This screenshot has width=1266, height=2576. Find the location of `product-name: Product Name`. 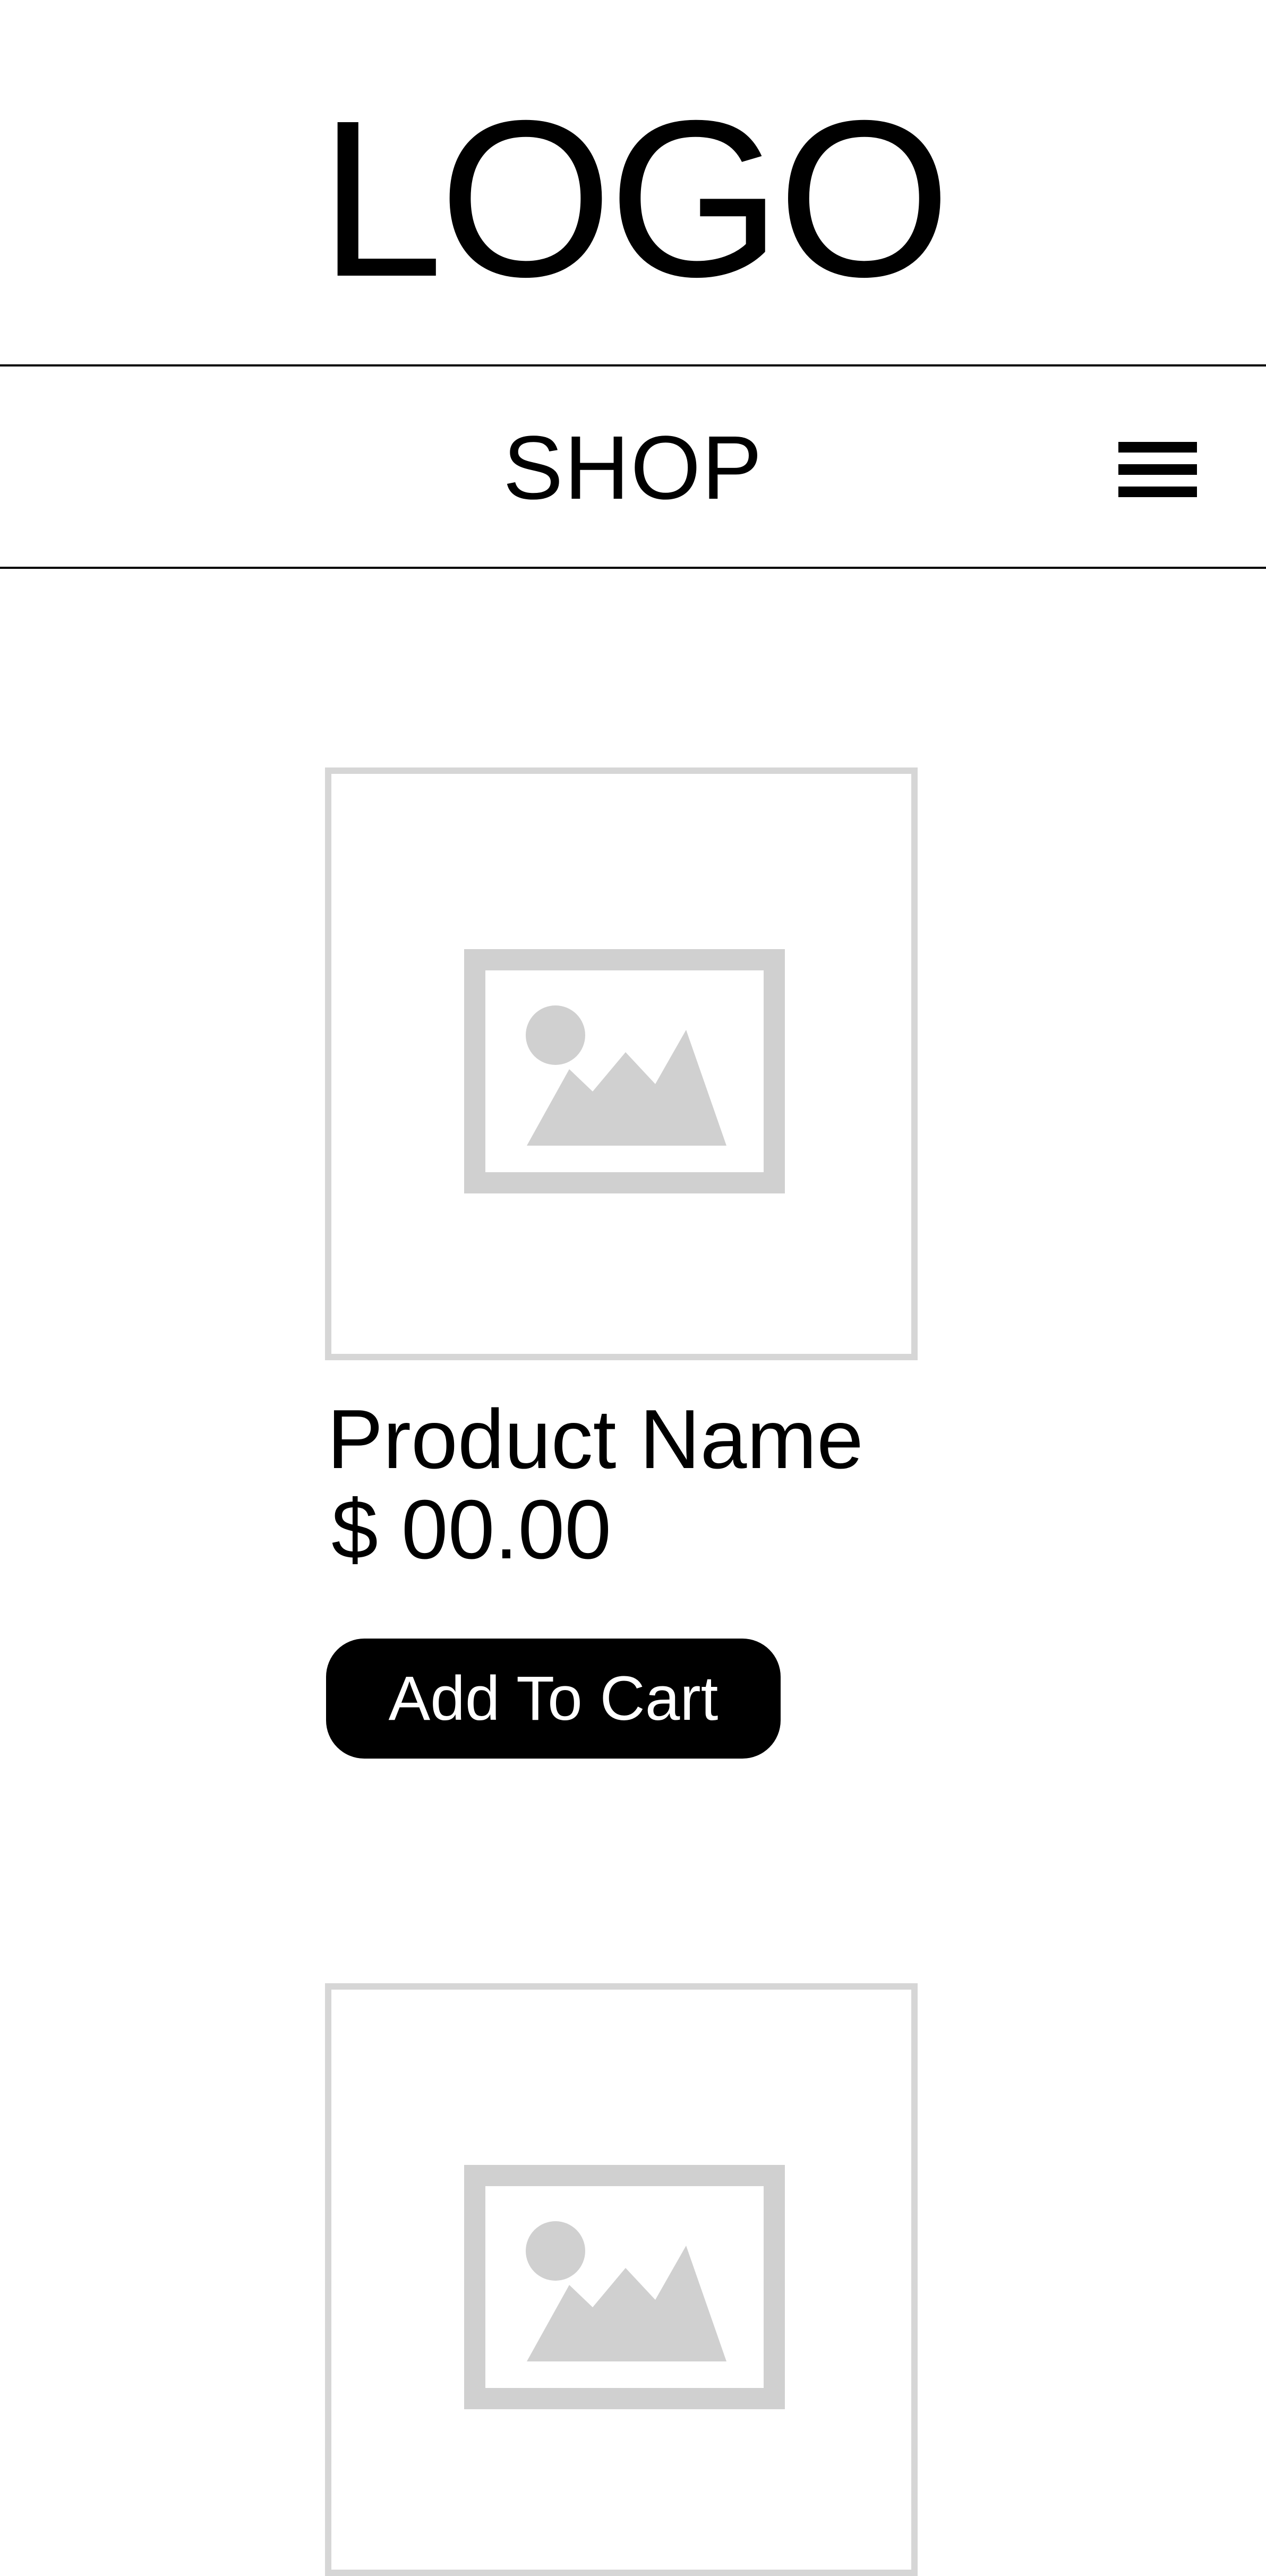

product-name: Product Name is located at coordinates (595, 1439).